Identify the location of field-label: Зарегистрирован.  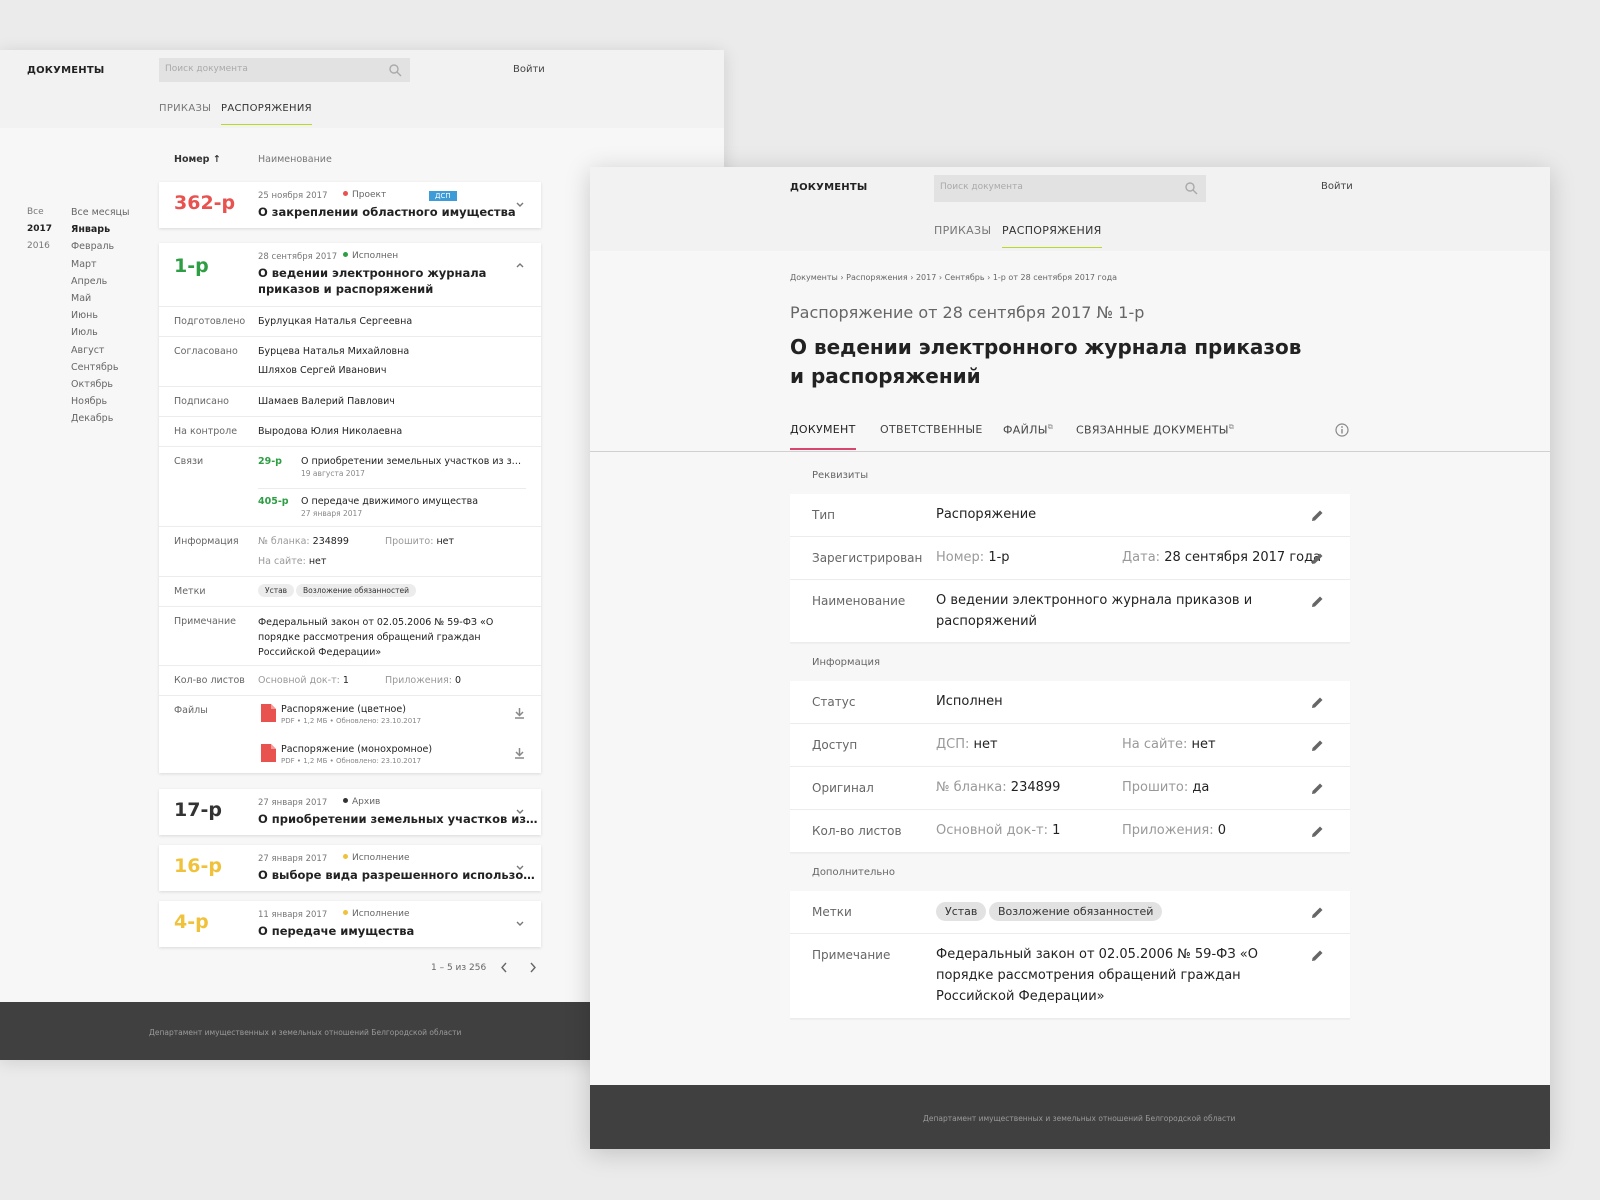
(867, 558).